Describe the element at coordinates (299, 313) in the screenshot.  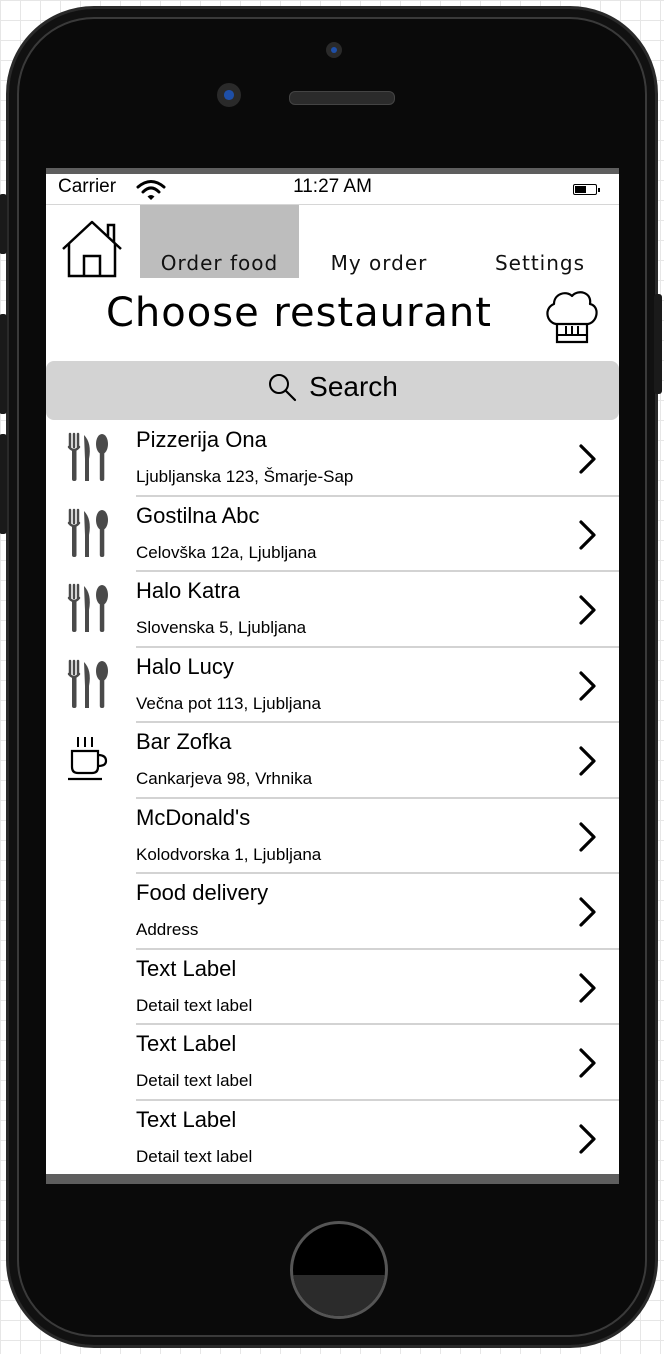
I see `page-title: Choose restaurant` at that location.